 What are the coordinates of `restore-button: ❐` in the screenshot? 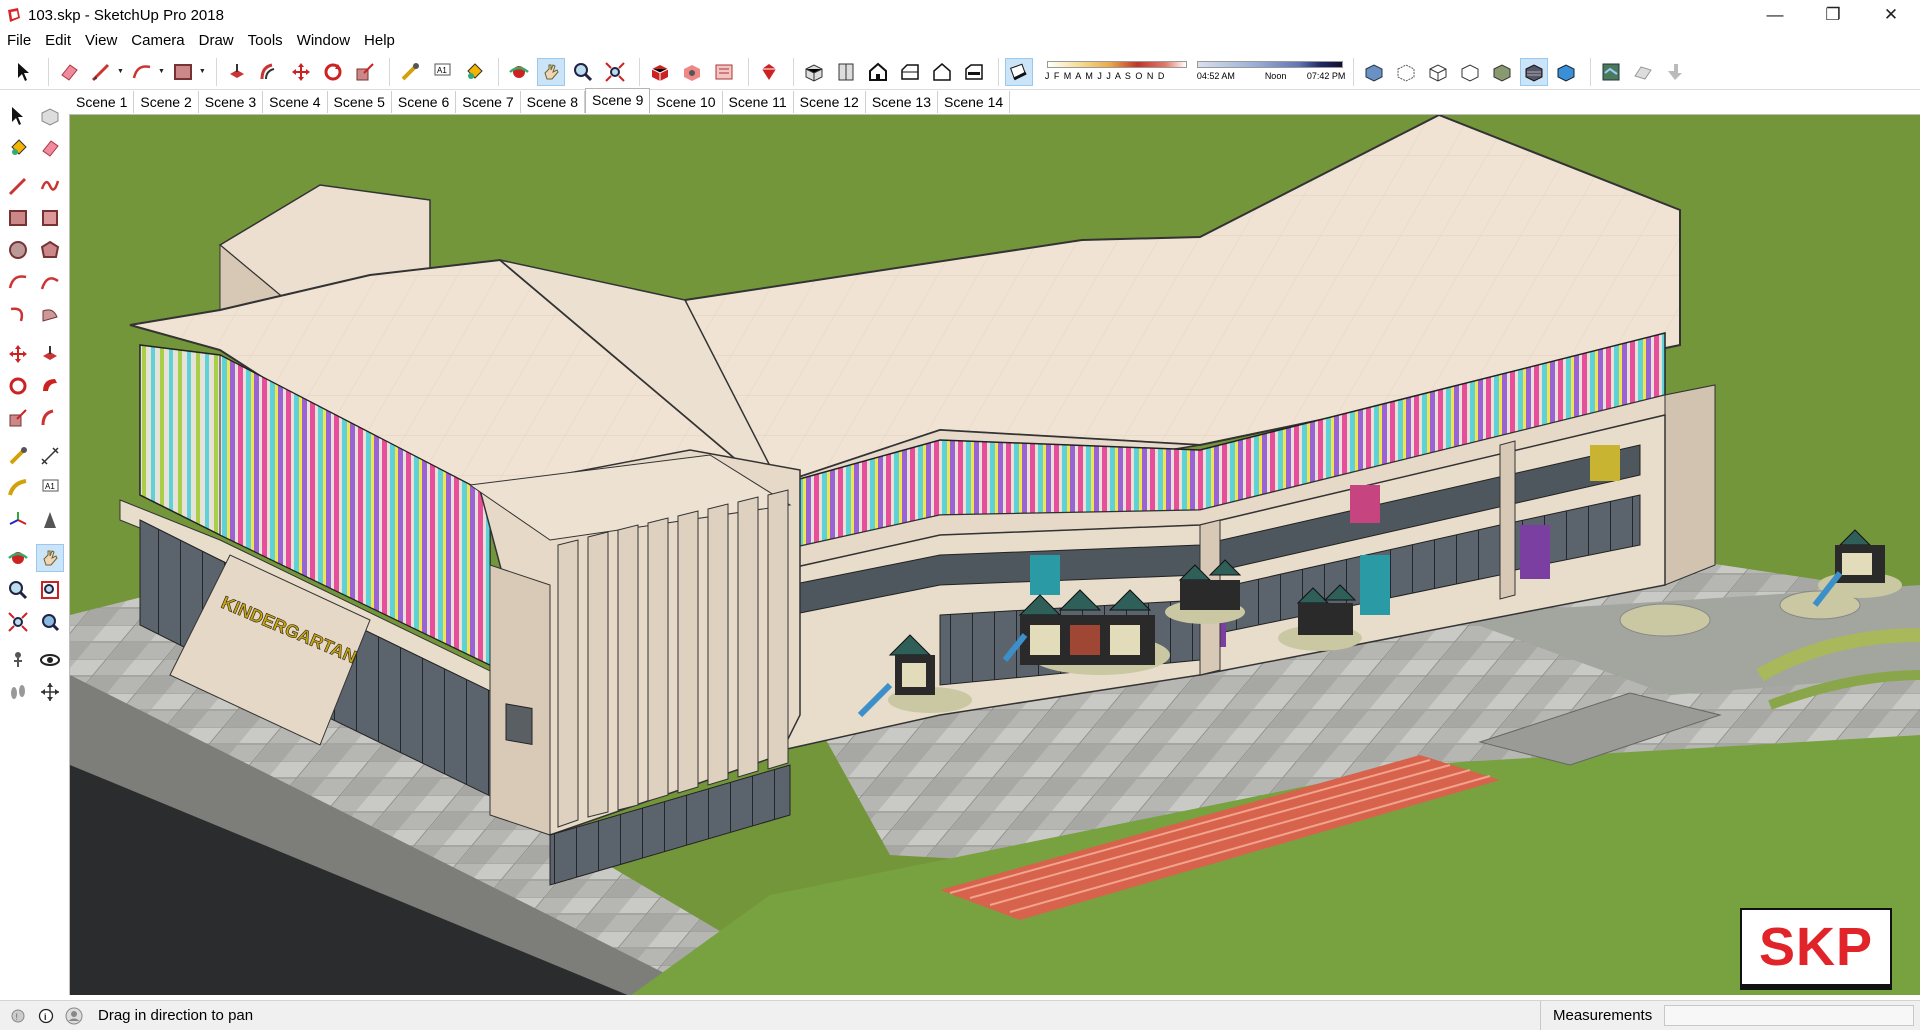 It's located at (1833, 15).